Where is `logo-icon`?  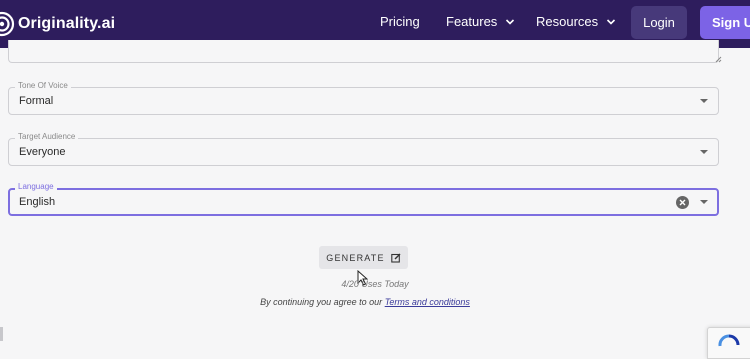
logo-icon is located at coordinates (8, 24).